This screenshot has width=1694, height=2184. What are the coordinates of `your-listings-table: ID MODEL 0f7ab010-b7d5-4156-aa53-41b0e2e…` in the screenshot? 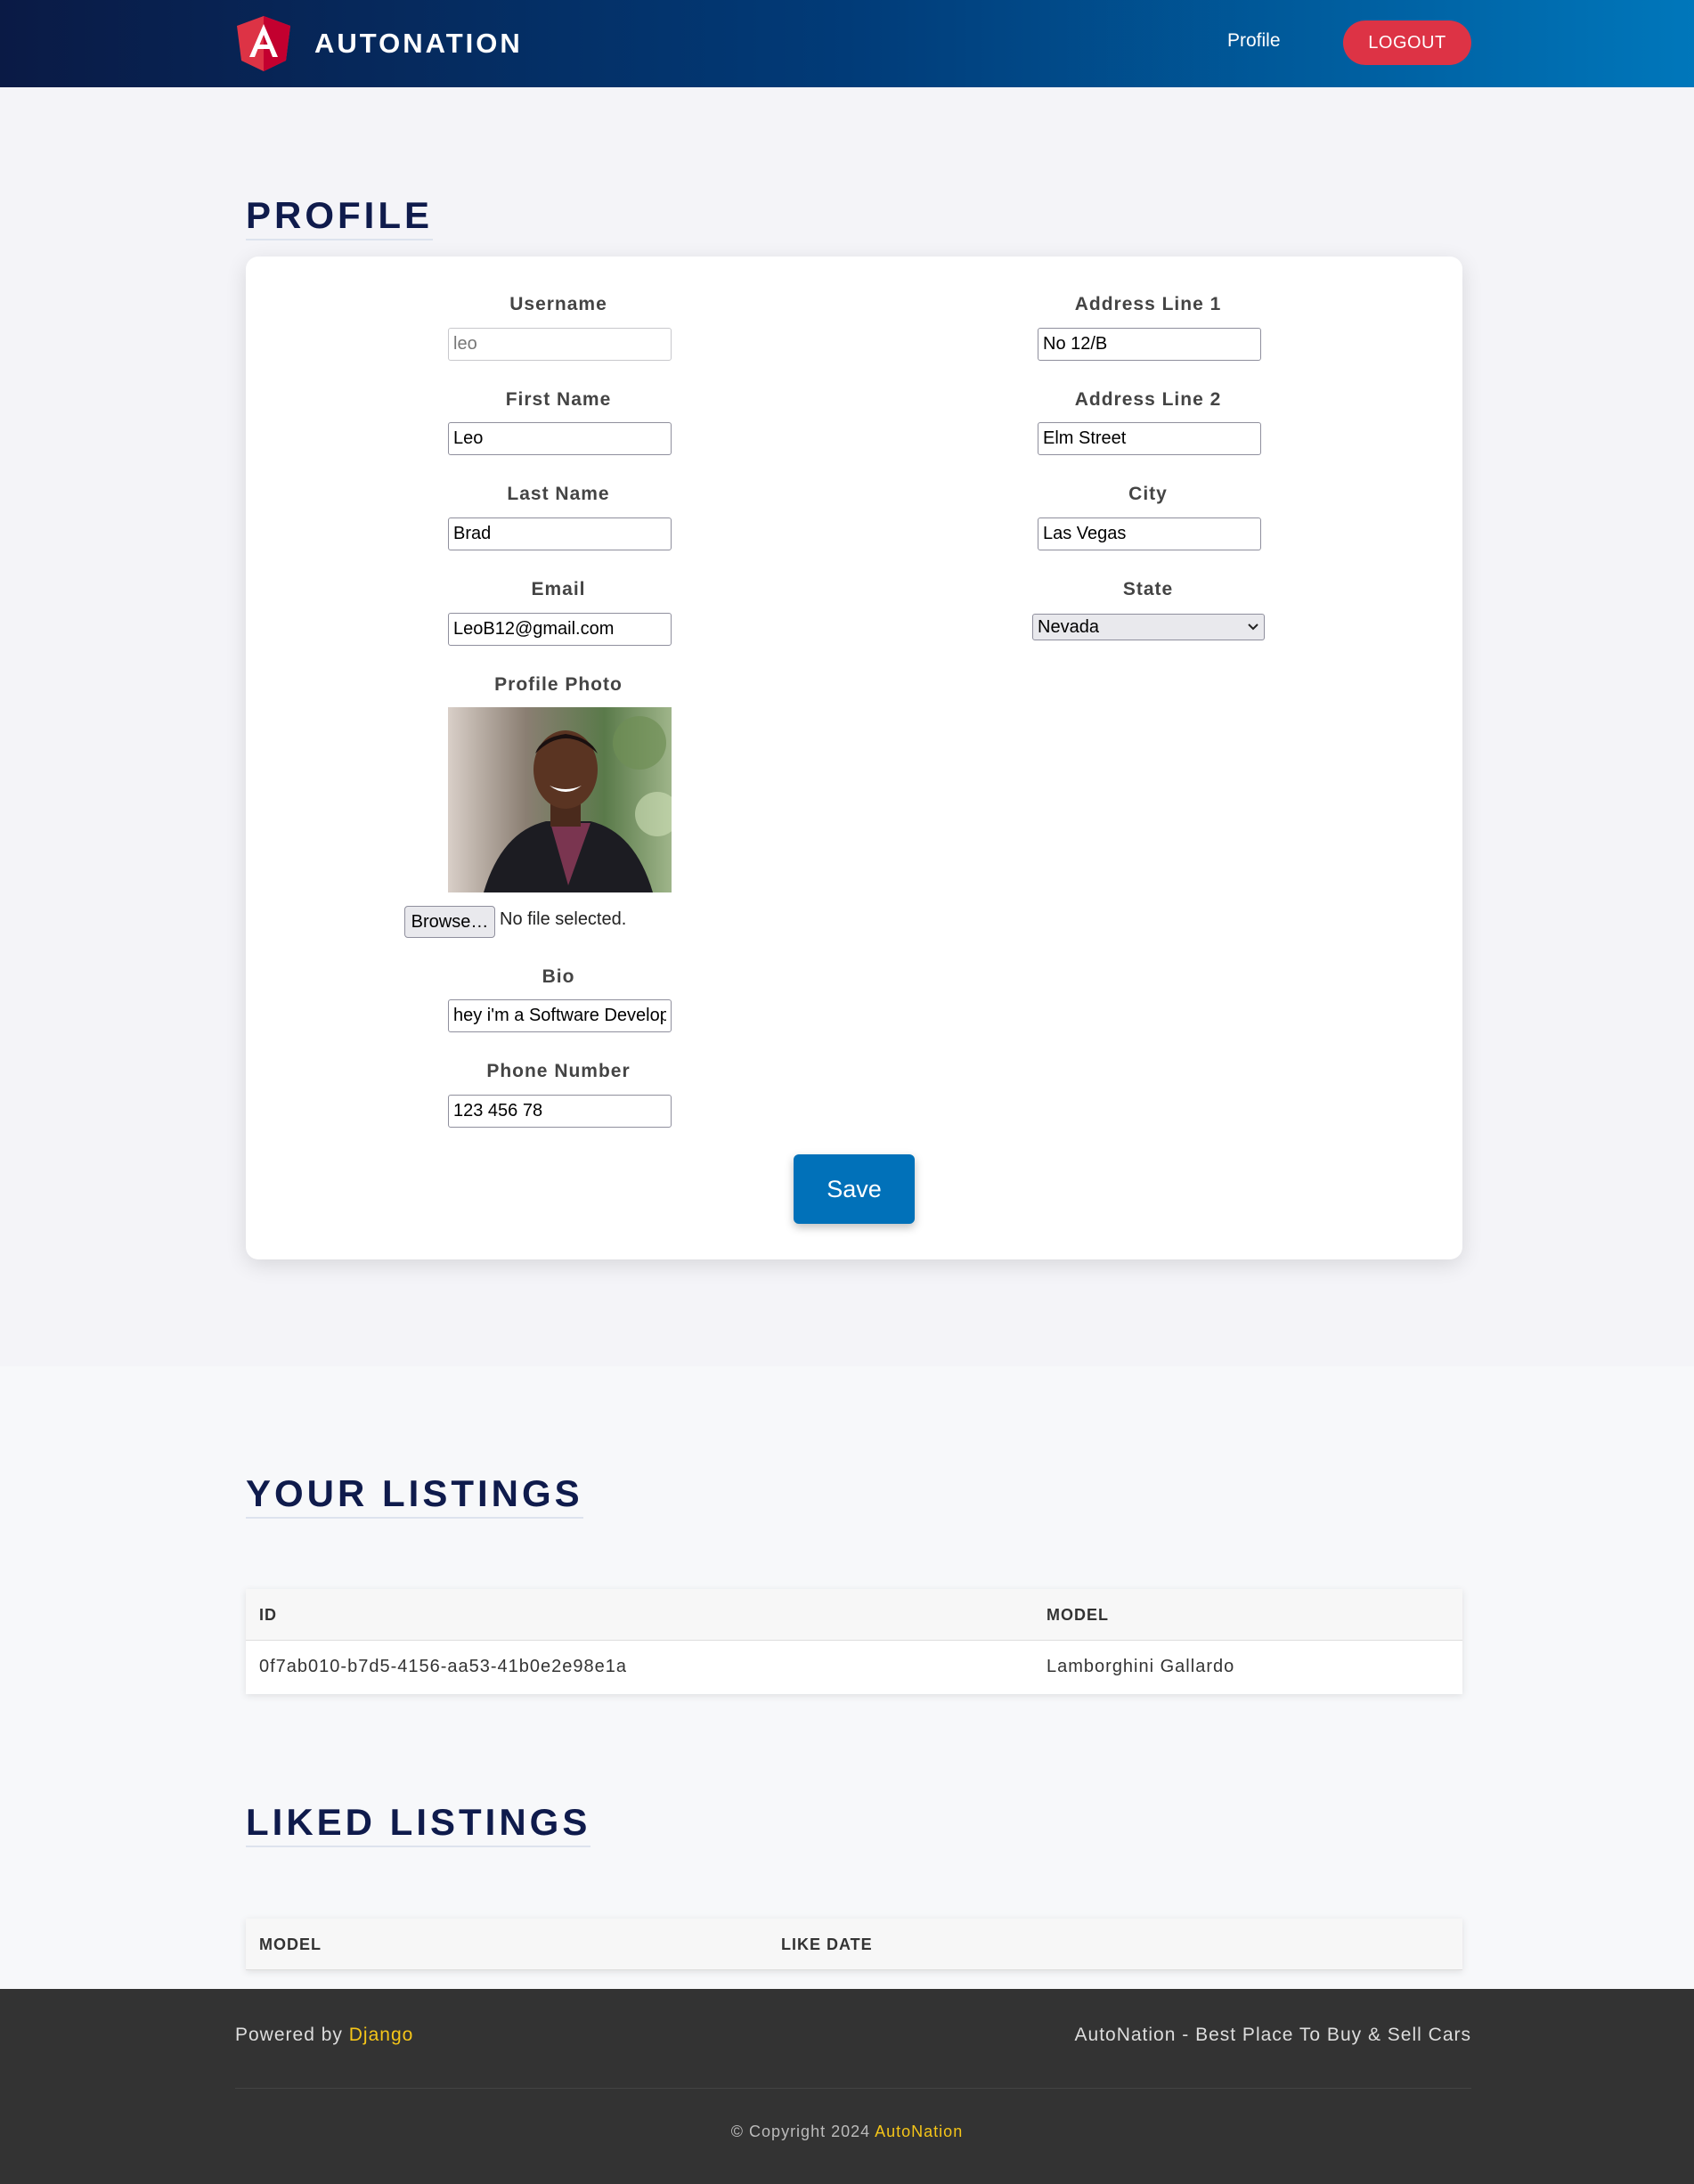 It's located at (854, 1641).